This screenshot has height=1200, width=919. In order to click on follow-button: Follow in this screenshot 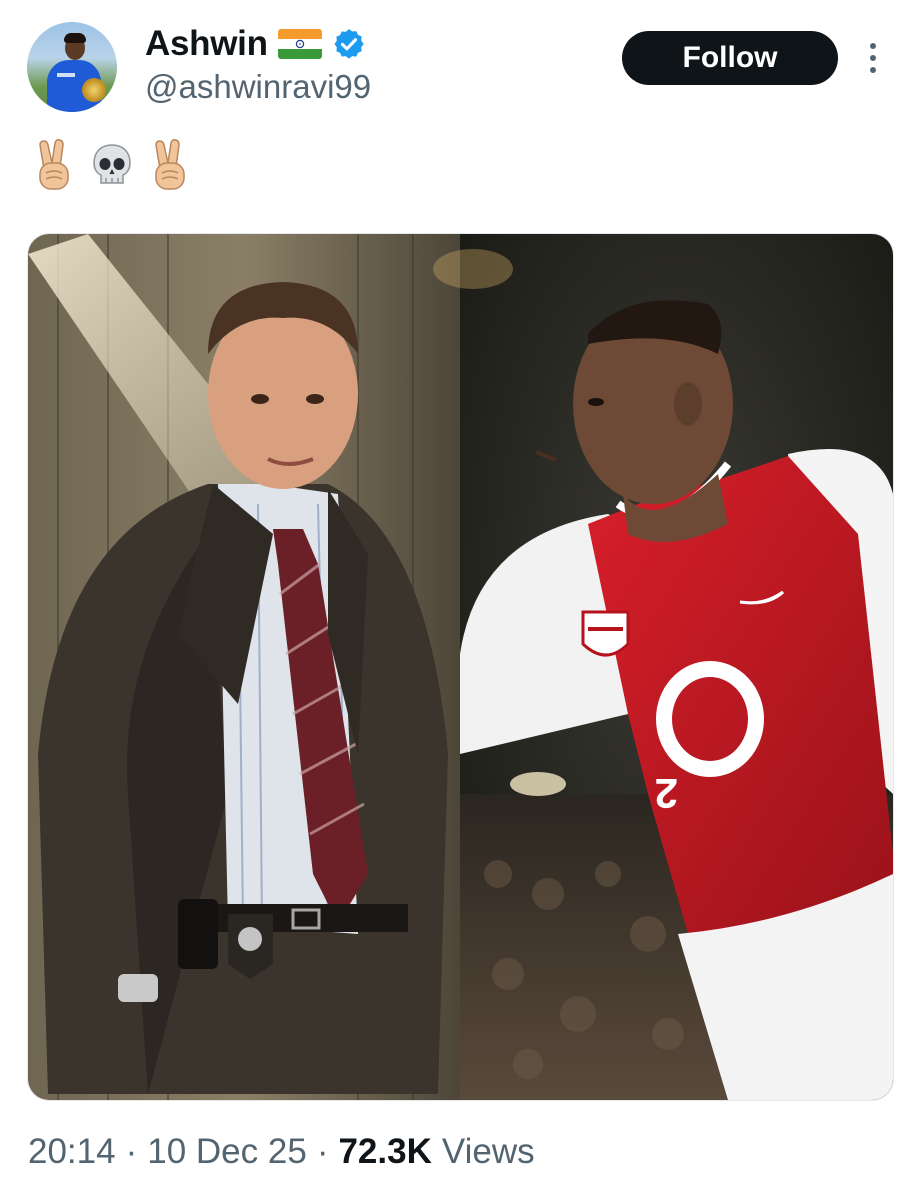, I will do `click(730, 58)`.